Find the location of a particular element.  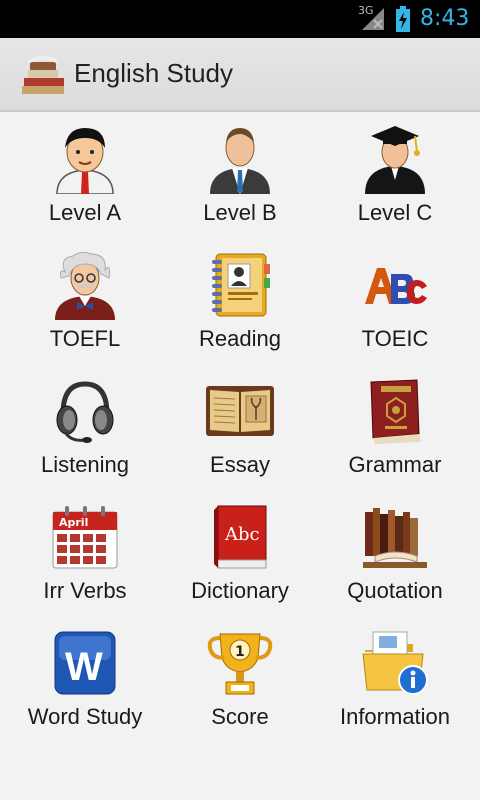

menu-item-label: Listening is located at coordinates (85, 464).